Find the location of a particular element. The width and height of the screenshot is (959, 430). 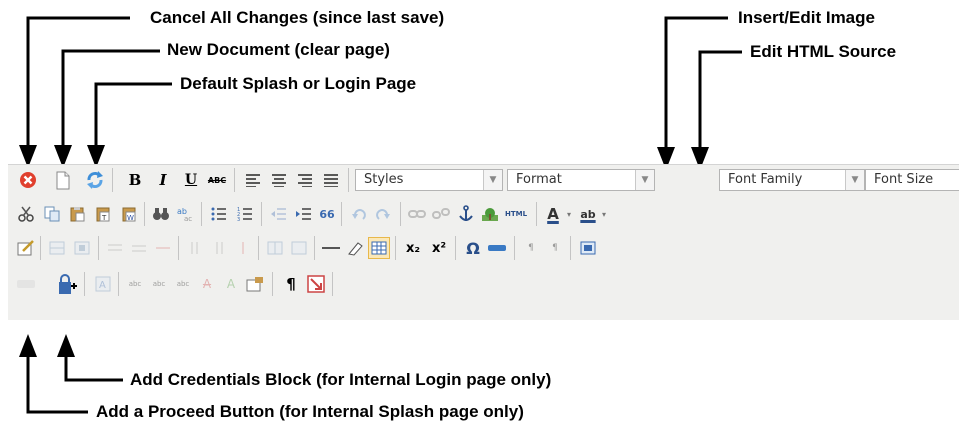

table-cell-props-button is located at coordinates (82, 248).